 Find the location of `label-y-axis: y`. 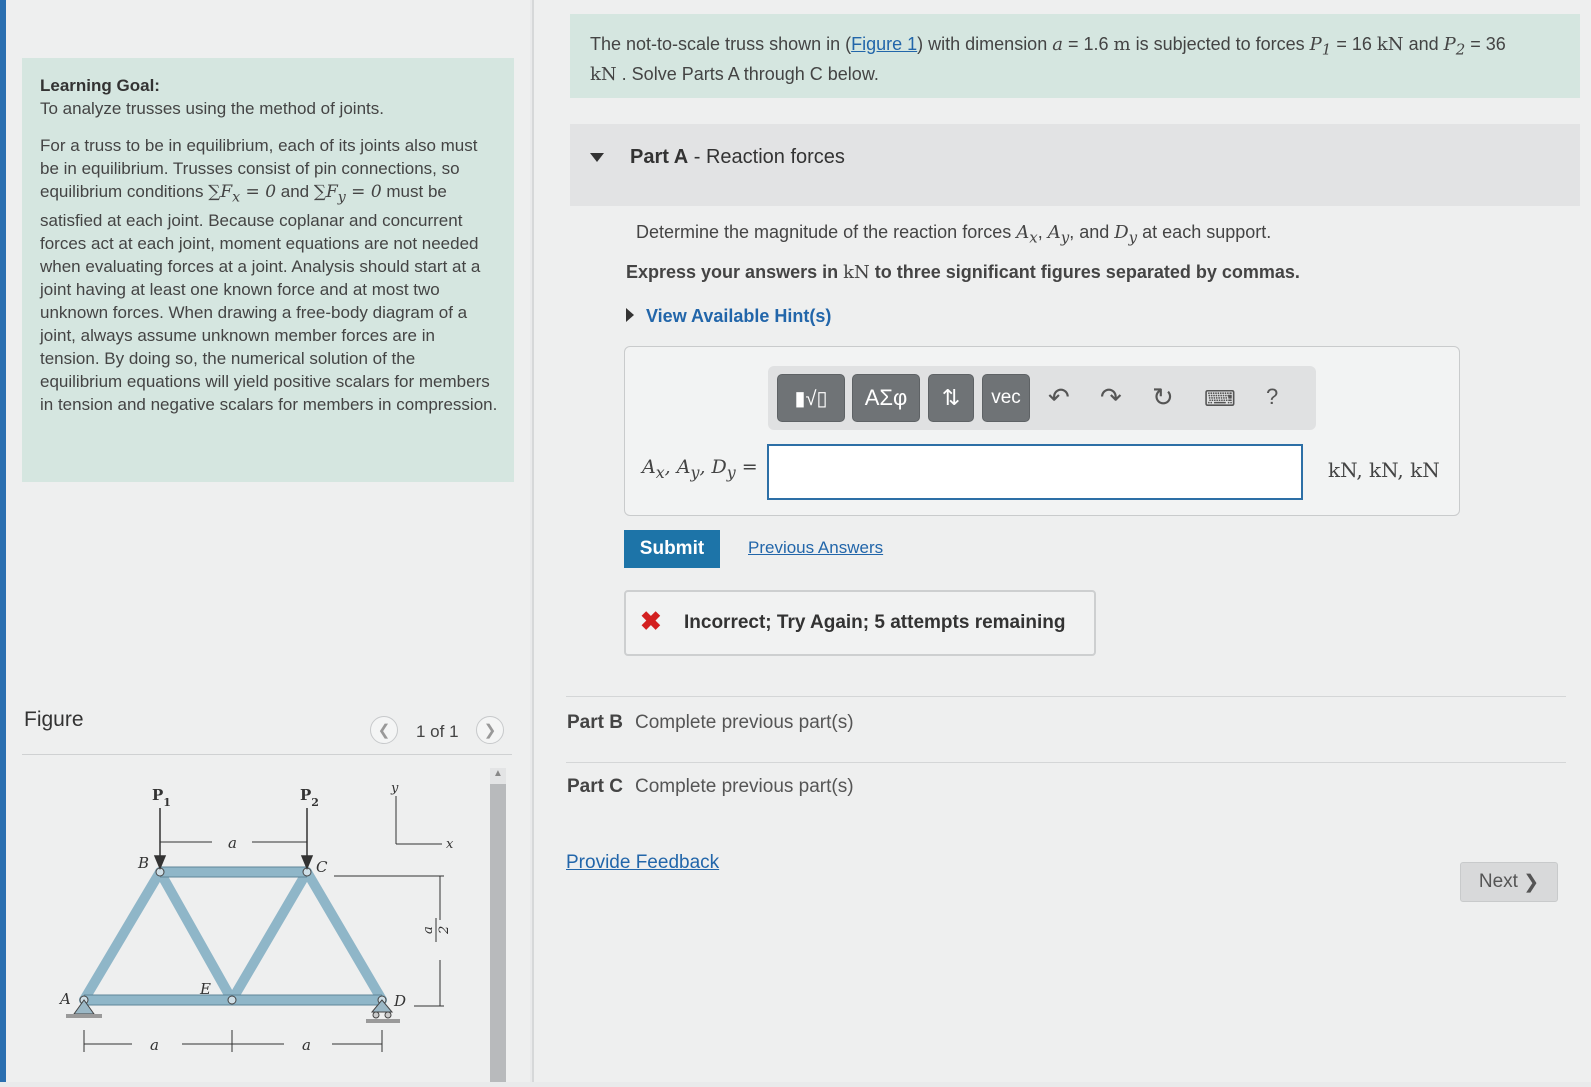

label-y-axis: y is located at coordinates (394, 788).